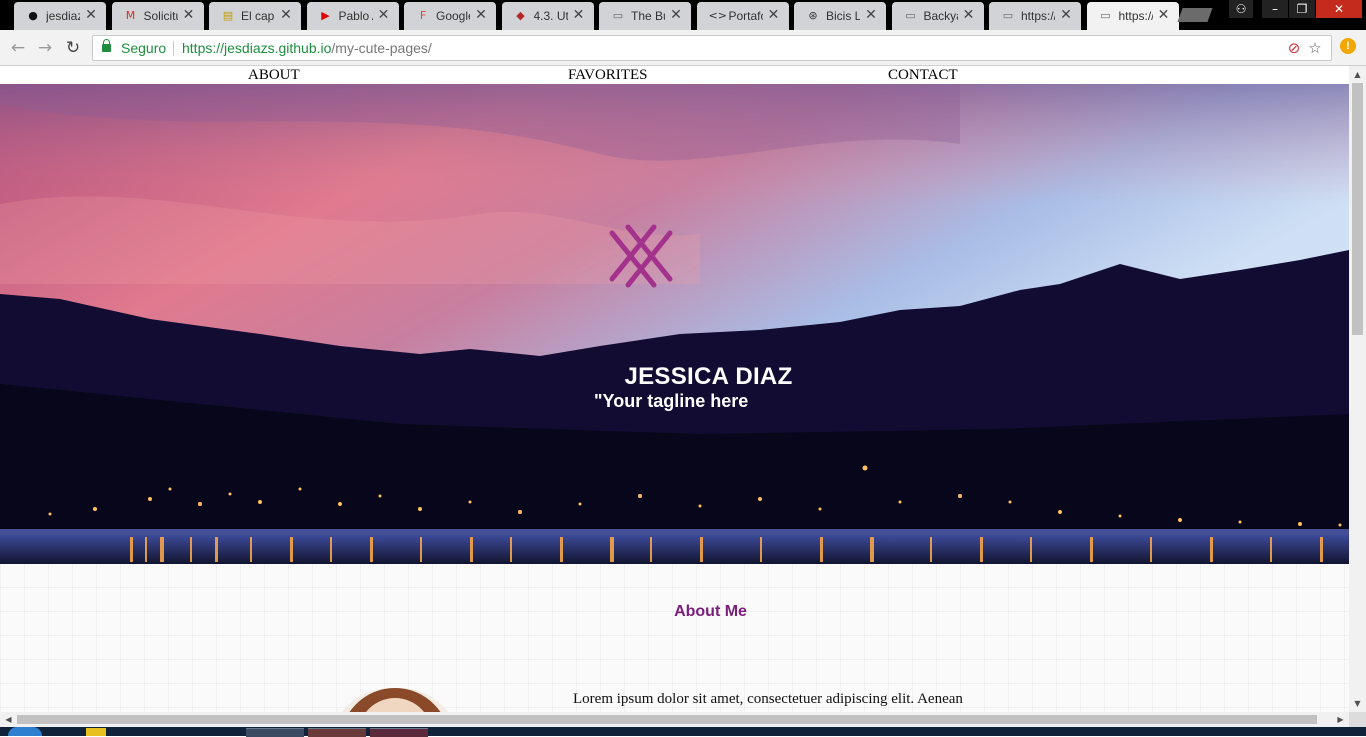  I want to click on lock-icon, so click(106, 45).